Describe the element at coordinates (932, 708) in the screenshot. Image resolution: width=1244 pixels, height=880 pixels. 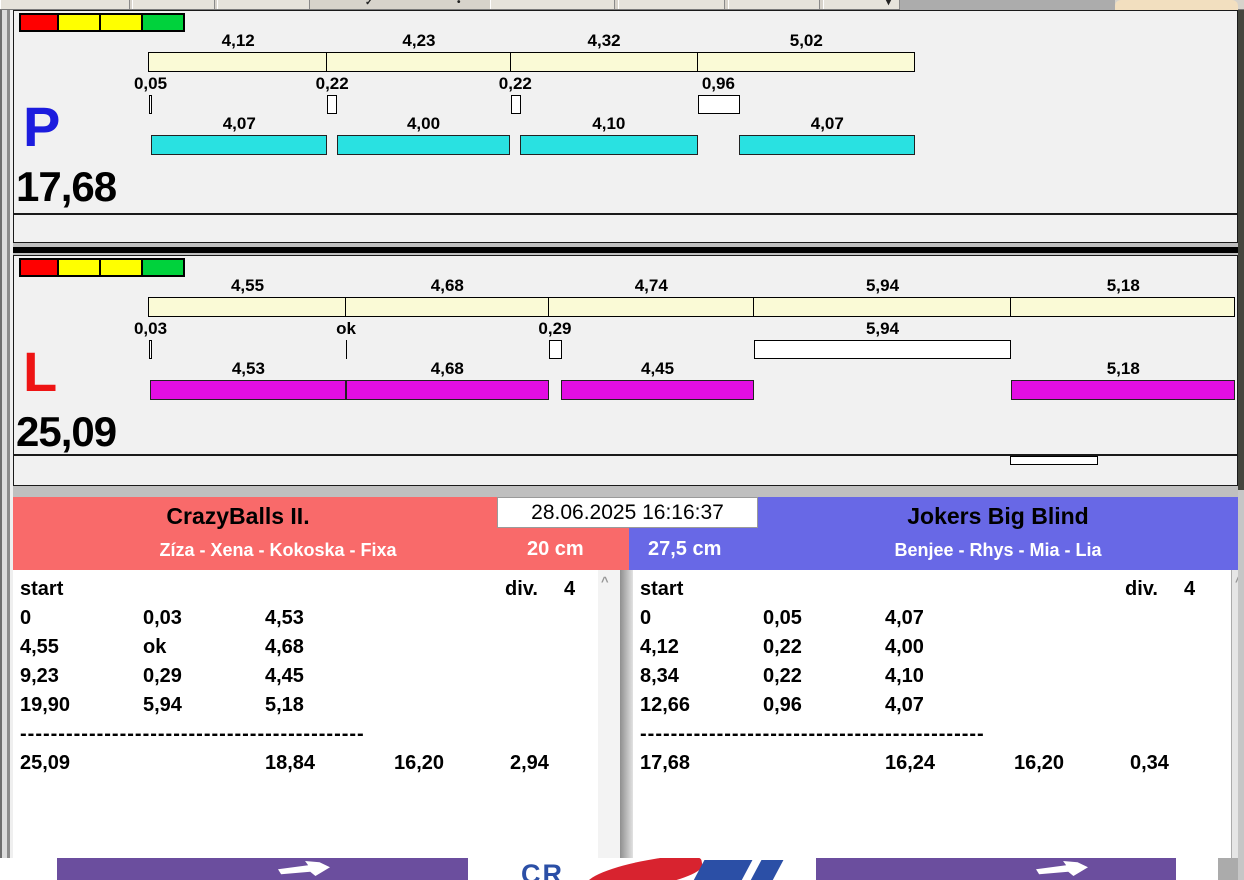
I see `table-row: 12,66 0,96 4,07` at that location.